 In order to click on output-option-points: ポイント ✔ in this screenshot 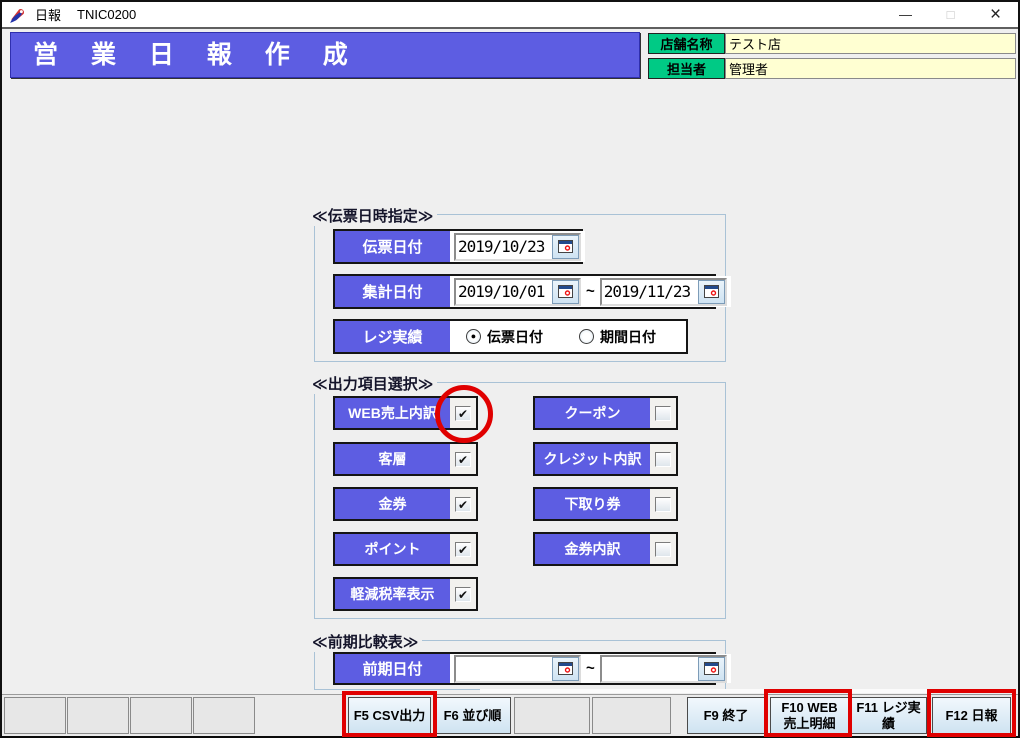, I will do `click(405, 549)`.